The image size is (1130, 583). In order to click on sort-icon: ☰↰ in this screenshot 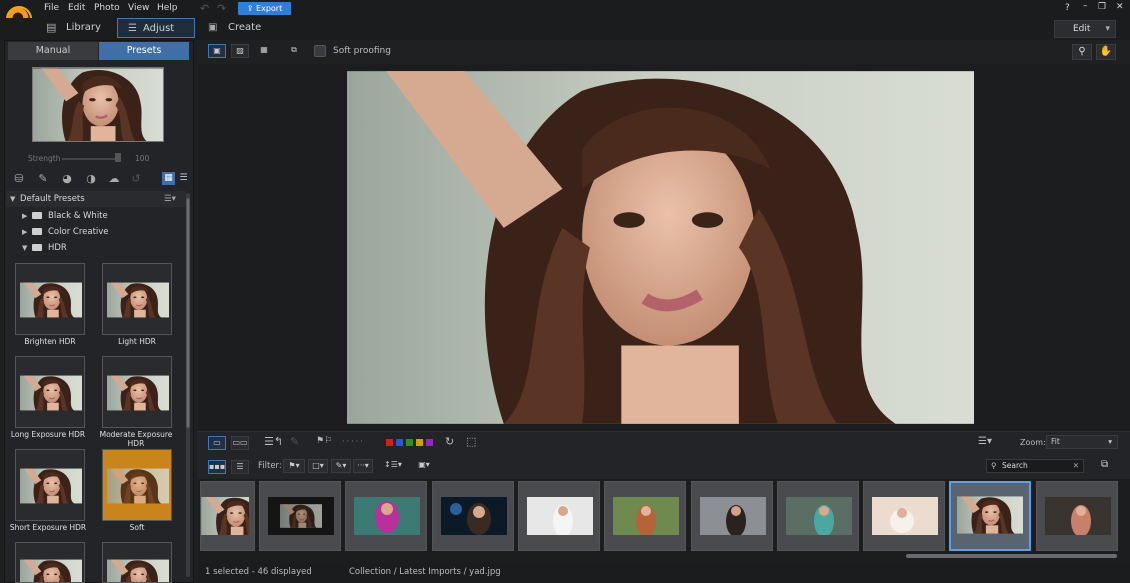, I will do `click(273, 441)`.